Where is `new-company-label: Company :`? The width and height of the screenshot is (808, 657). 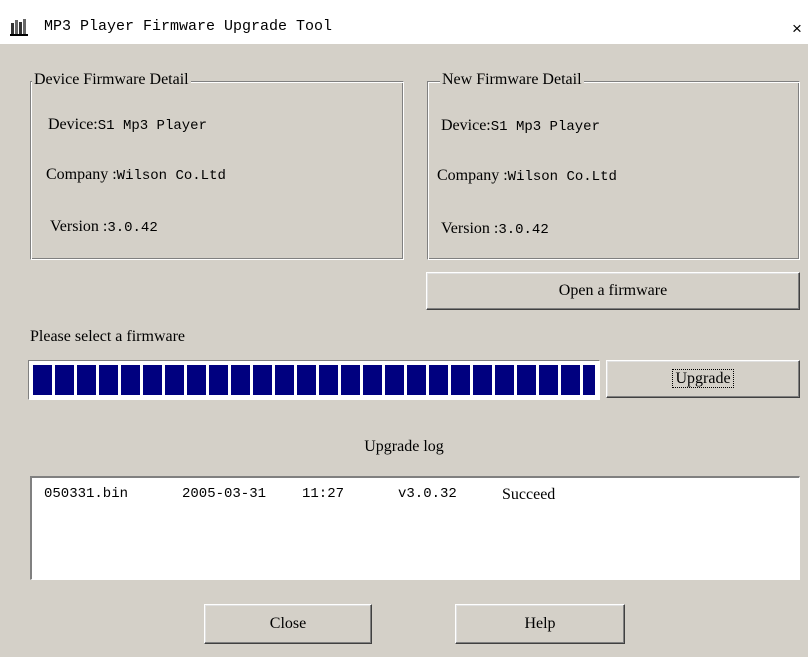
new-company-label: Company : is located at coordinates (472, 175).